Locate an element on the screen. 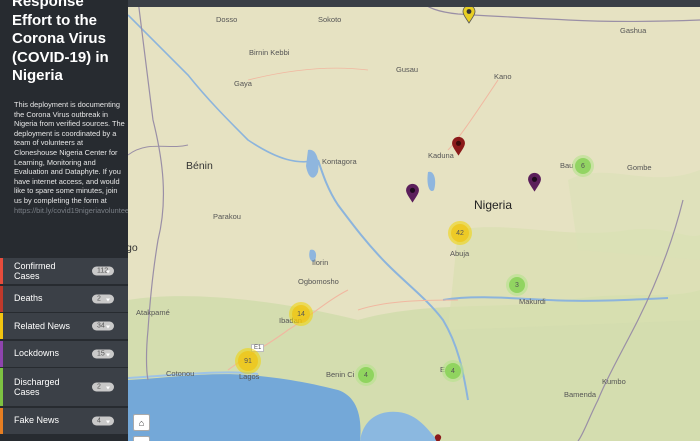 The width and height of the screenshot is (700, 441). zoom-control-button is located at coordinates (141, 438).